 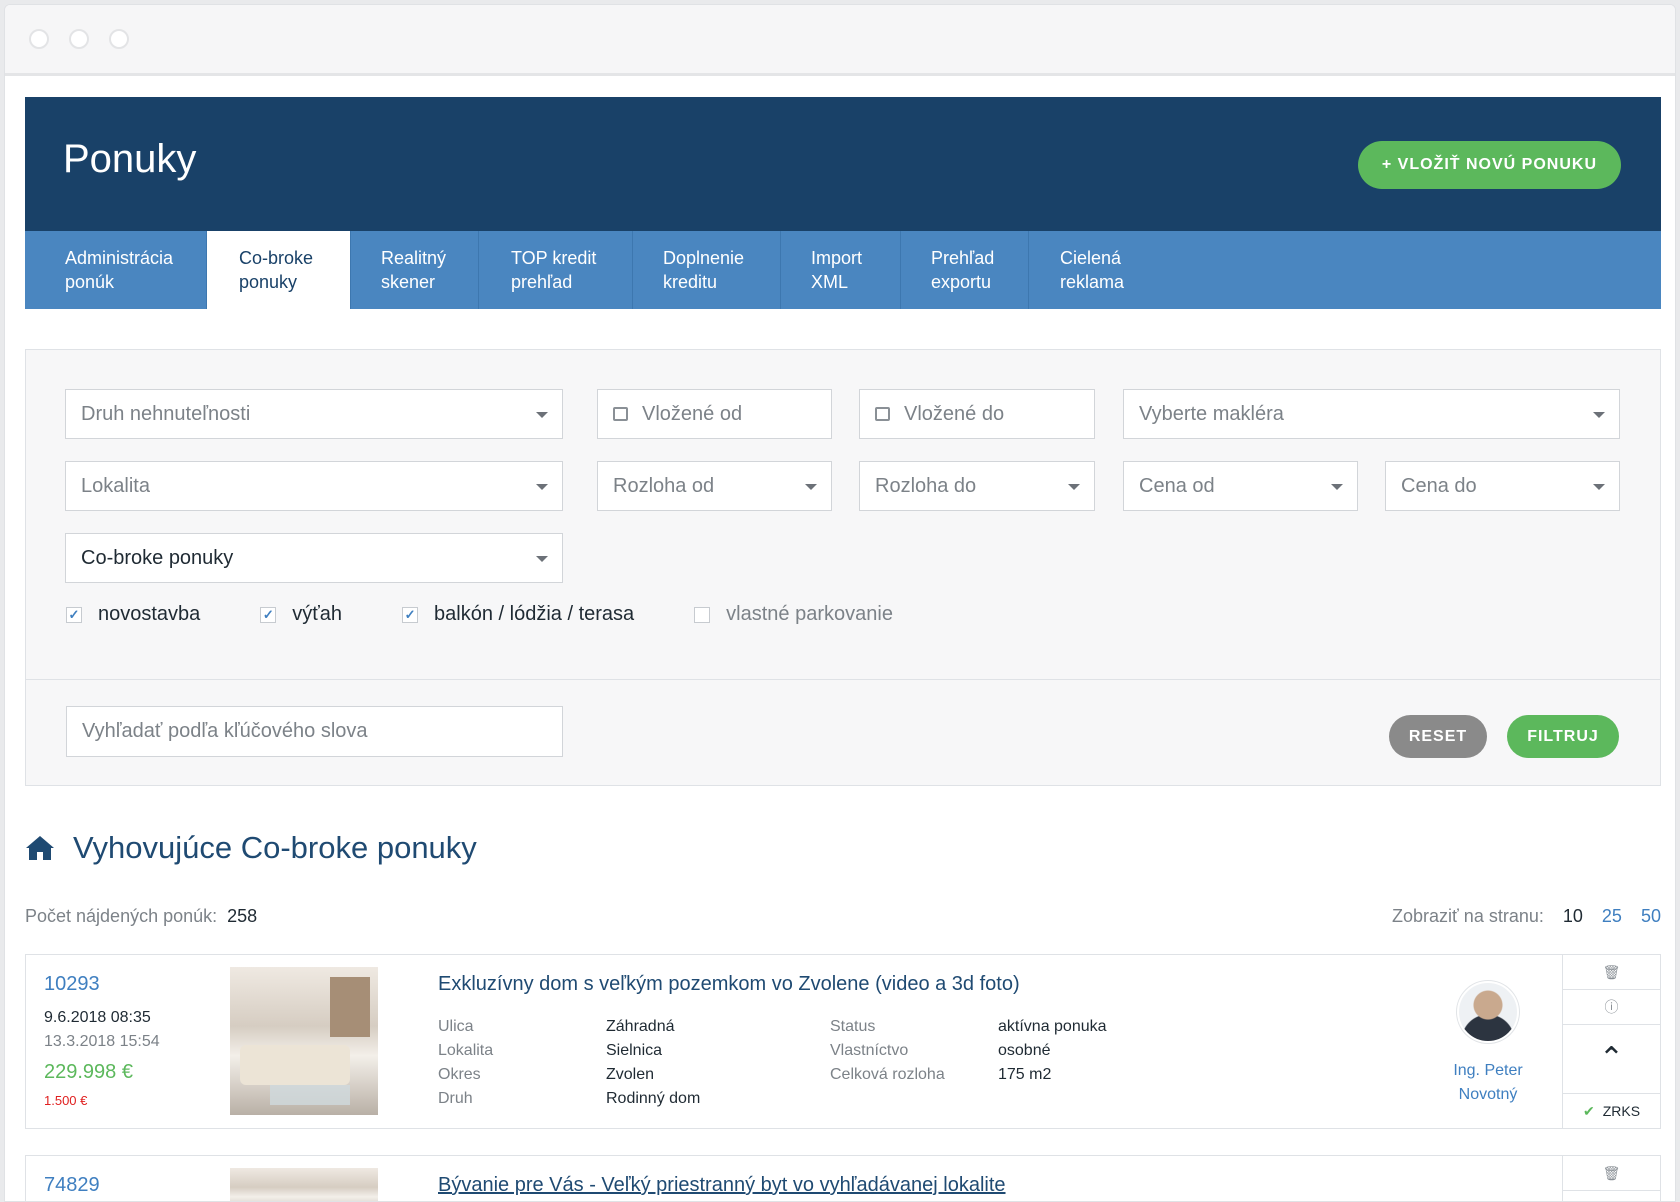 What do you see at coordinates (314, 558) in the screenshot?
I see `offer-type-select: Co-broke ponuky` at bounding box center [314, 558].